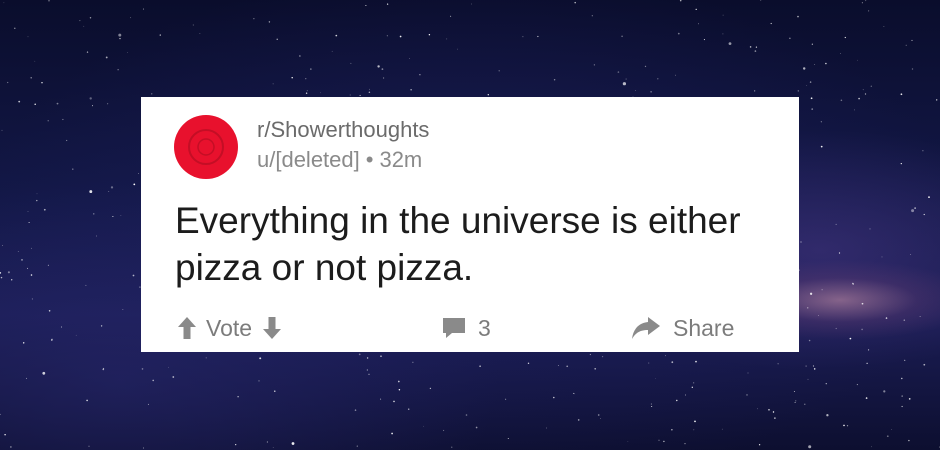 The width and height of the screenshot is (940, 450). I want to click on downvote-arrow-icon, so click(272, 328).